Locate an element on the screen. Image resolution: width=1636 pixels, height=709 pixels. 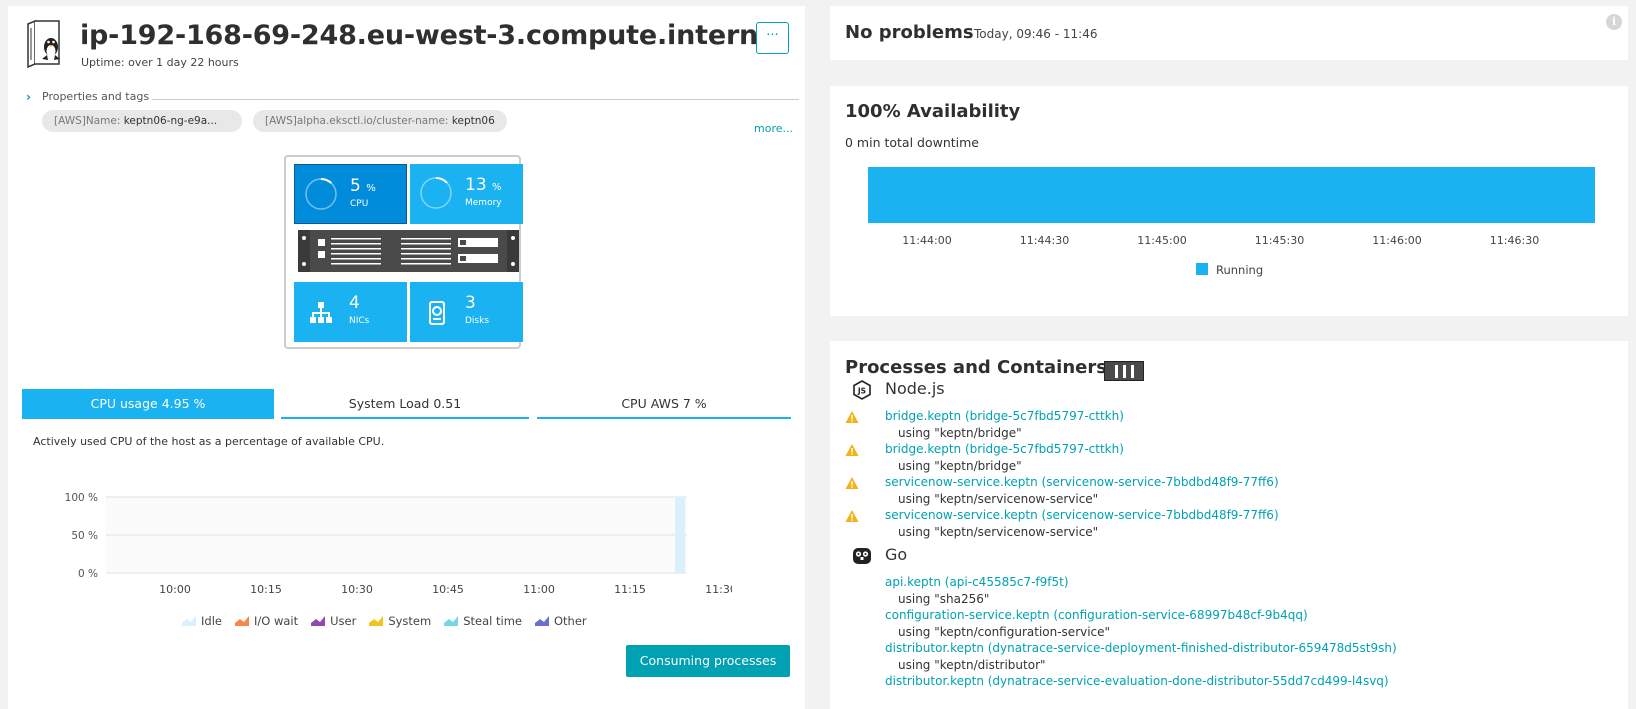
nodejs-icon: JS is located at coordinates (862, 390).